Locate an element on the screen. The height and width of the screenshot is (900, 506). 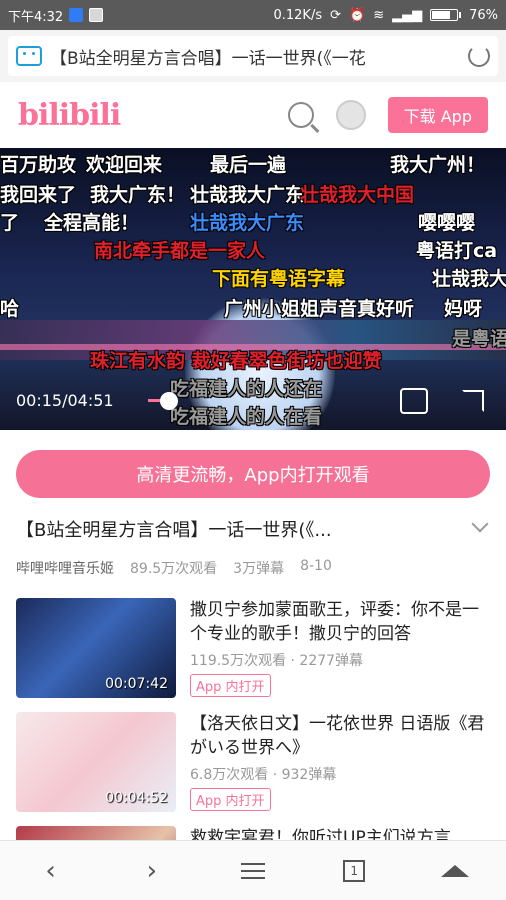
playback-time: 00:15/04:51 is located at coordinates (65, 400).